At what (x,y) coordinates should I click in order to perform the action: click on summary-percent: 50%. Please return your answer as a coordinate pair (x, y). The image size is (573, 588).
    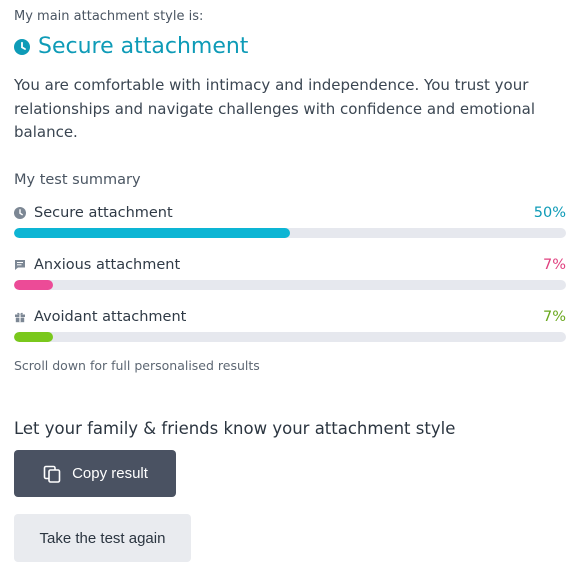
    Looking at the image, I should click on (549, 213).